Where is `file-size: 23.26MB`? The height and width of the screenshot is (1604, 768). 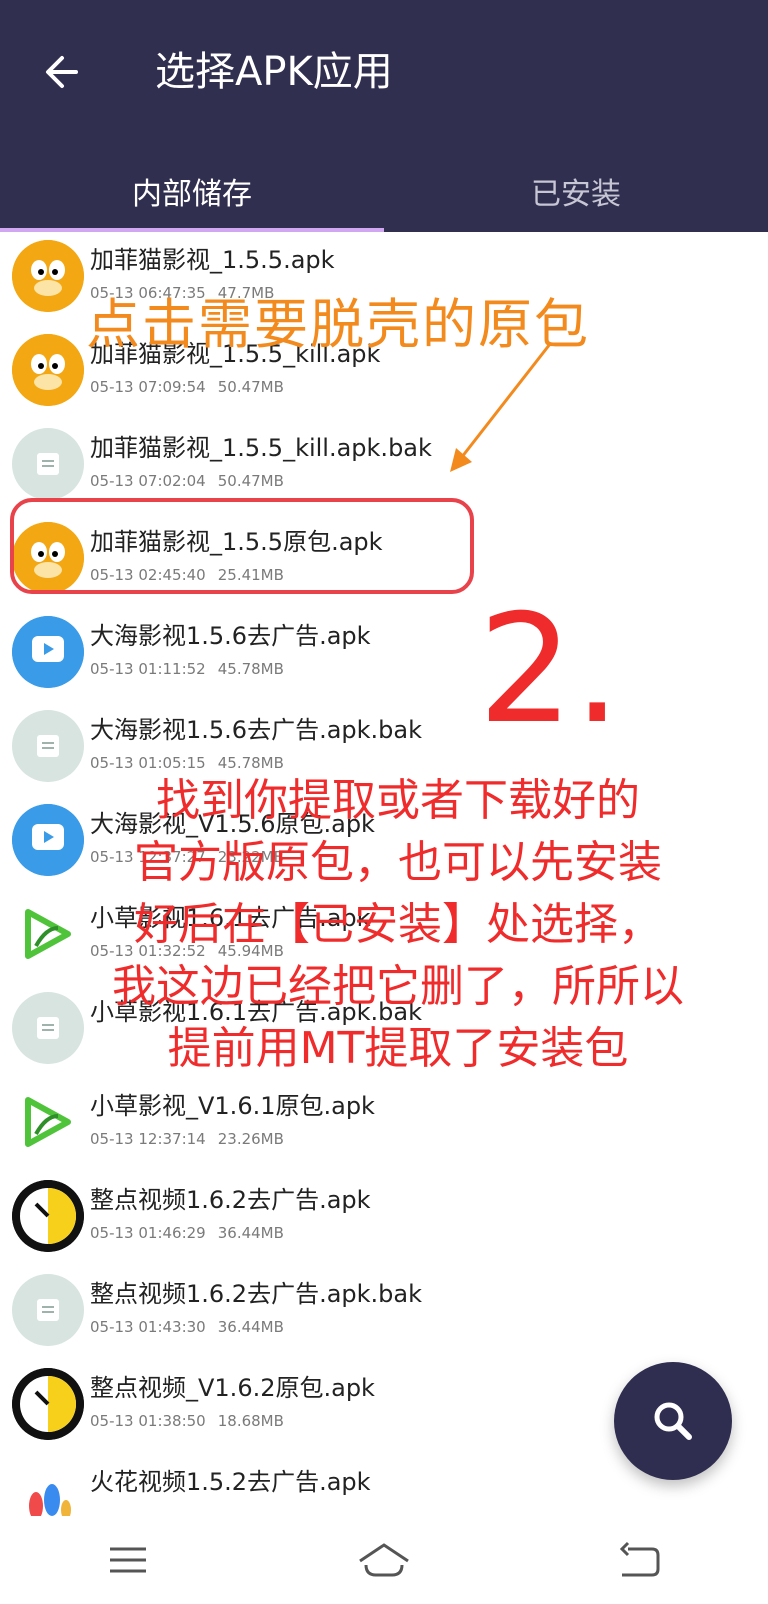 file-size: 23.26MB is located at coordinates (250, 1139).